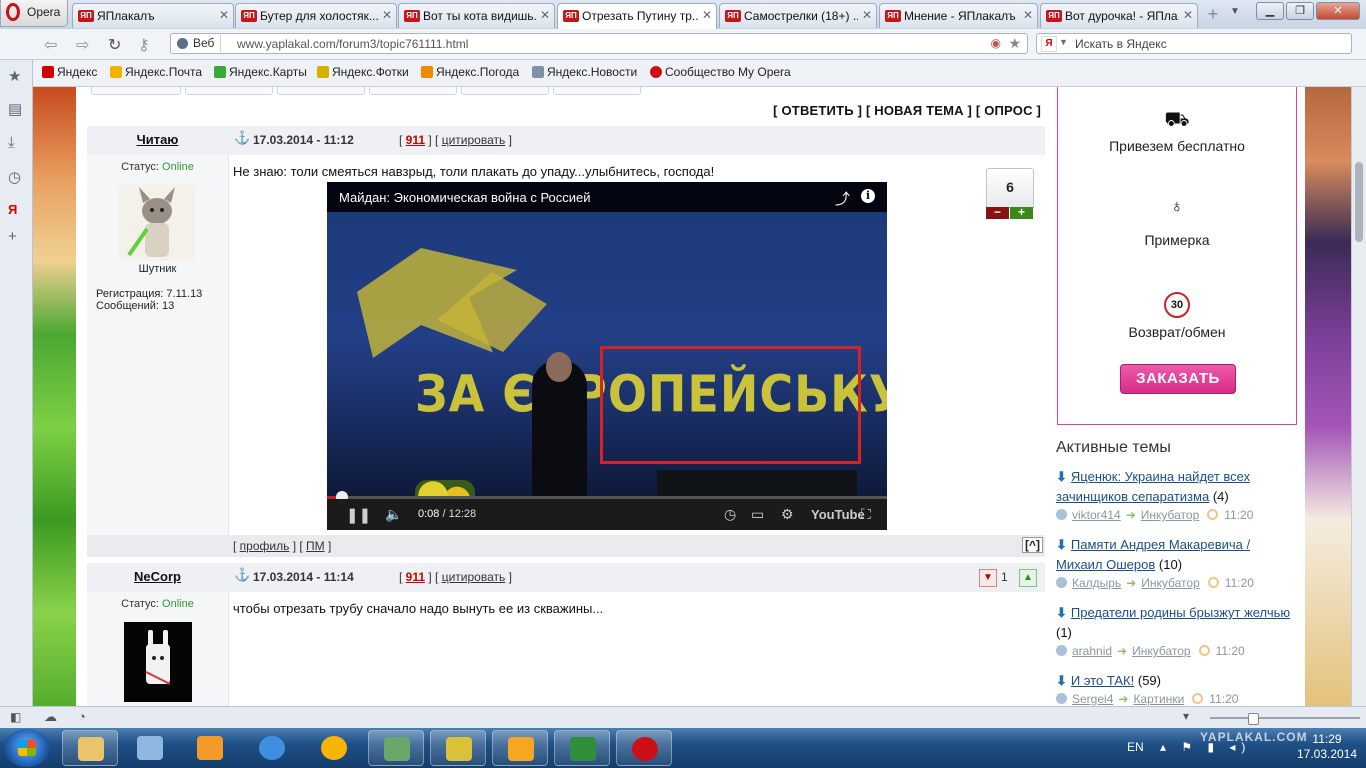 The width and height of the screenshot is (1366, 768). Describe the element at coordinates (817, 110) in the screenshot. I see `reply-button: [ ОТВЕТИТЬ ]` at that location.